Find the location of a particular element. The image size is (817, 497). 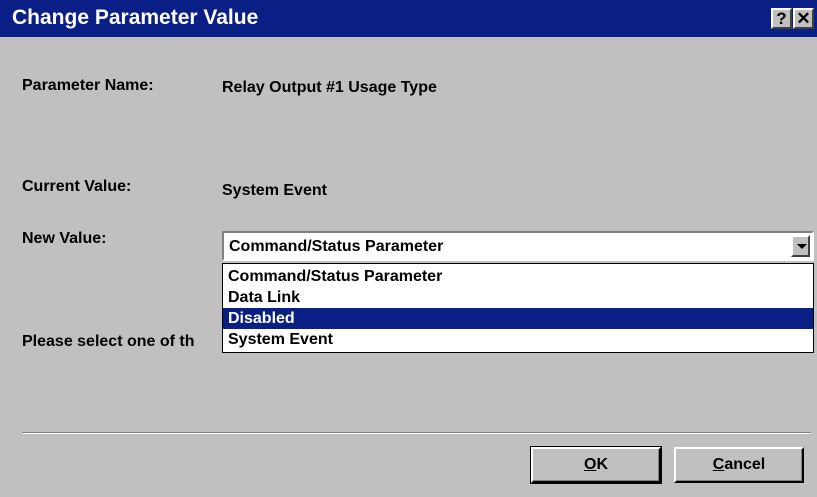

new-value-combobox: Command/Status Parameter is located at coordinates (518, 246).